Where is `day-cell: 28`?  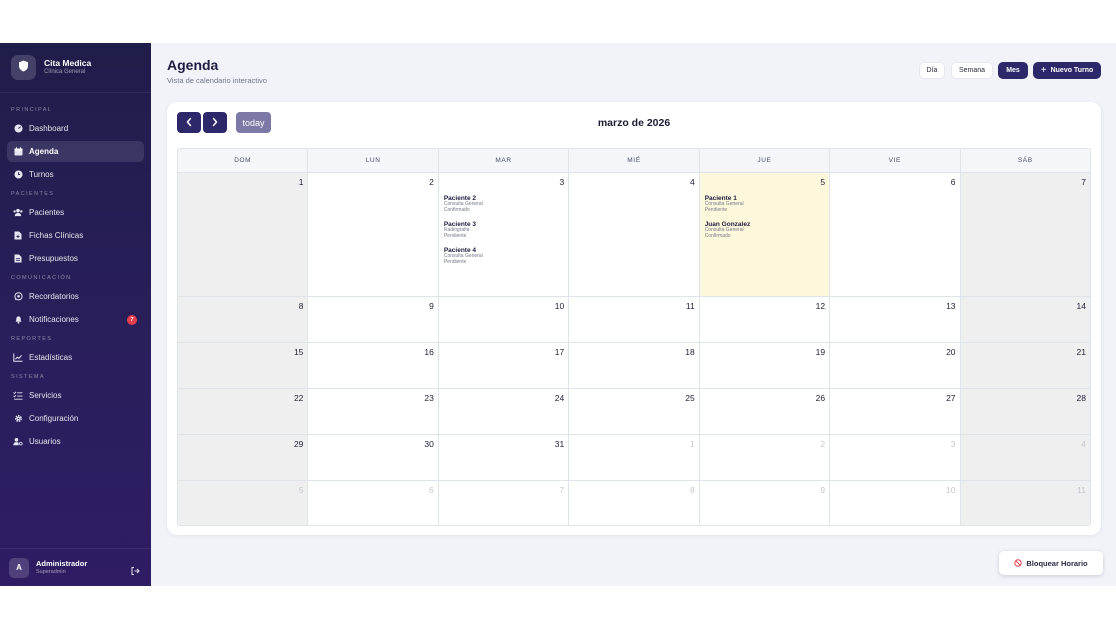
day-cell: 28 is located at coordinates (1025, 411).